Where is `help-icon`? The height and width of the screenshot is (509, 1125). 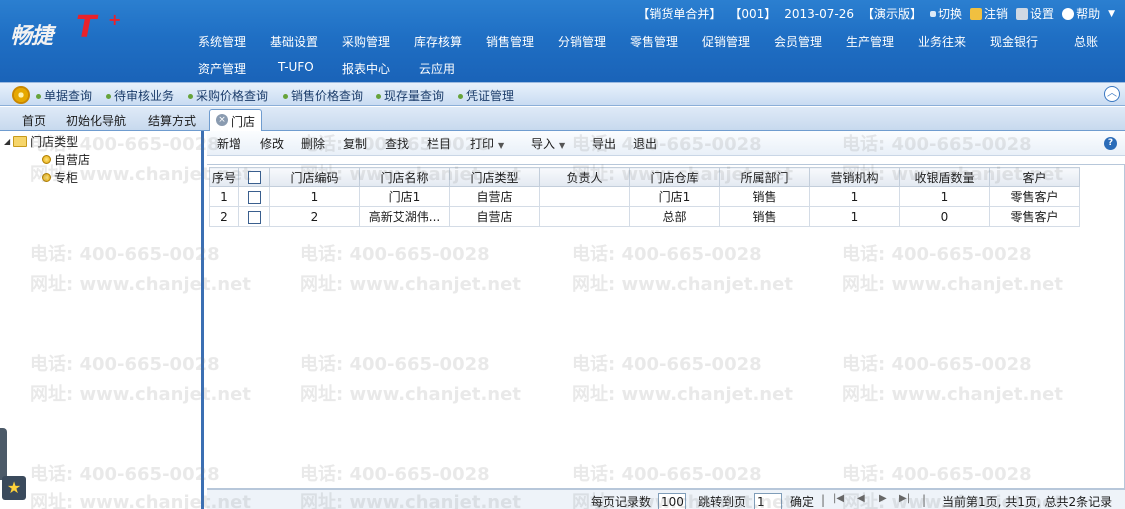
help-icon is located at coordinates (1068, 13).